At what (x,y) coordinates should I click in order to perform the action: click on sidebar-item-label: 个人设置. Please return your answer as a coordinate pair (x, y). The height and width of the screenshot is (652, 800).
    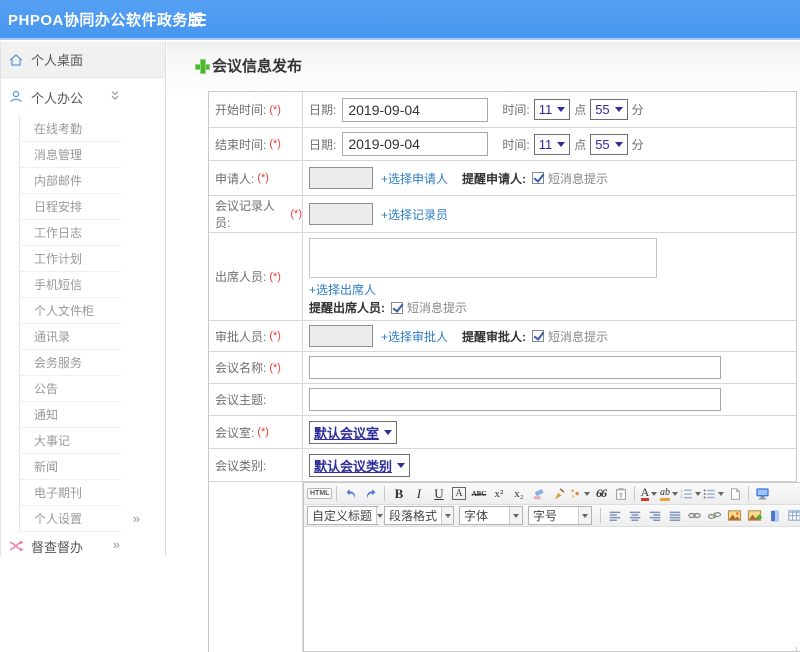
    Looking at the image, I should click on (58, 519).